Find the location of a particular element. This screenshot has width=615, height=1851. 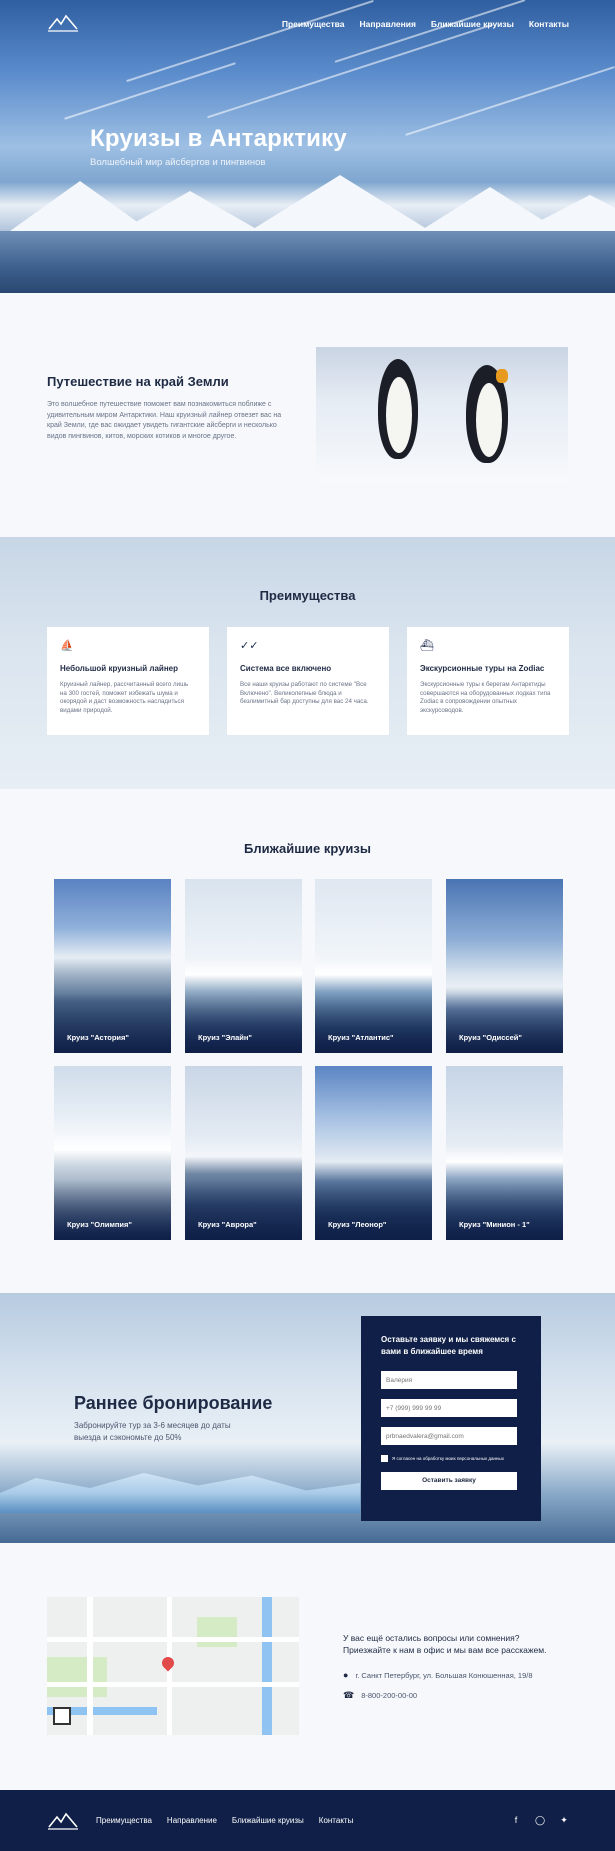

social-links: f ◯ ✦ is located at coordinates (540, 1820).